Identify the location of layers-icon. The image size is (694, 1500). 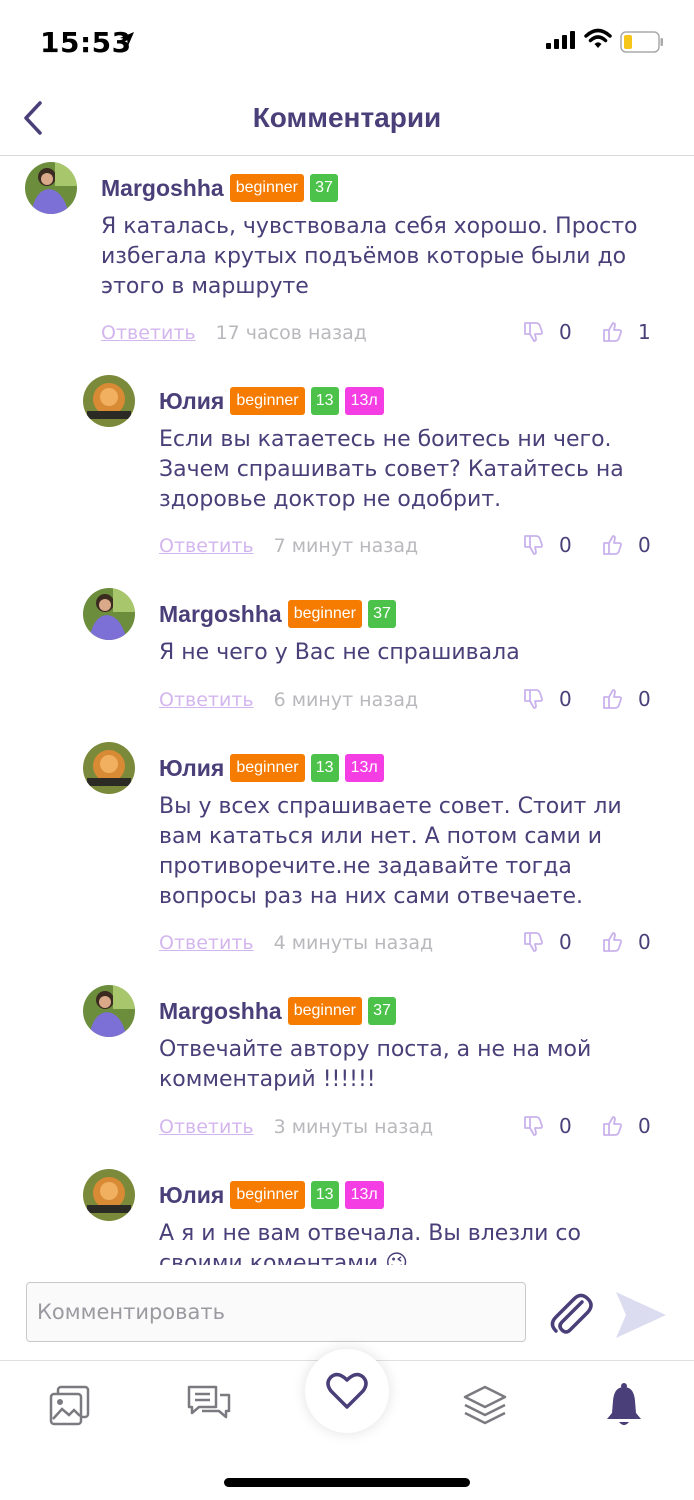
(485, 1406).